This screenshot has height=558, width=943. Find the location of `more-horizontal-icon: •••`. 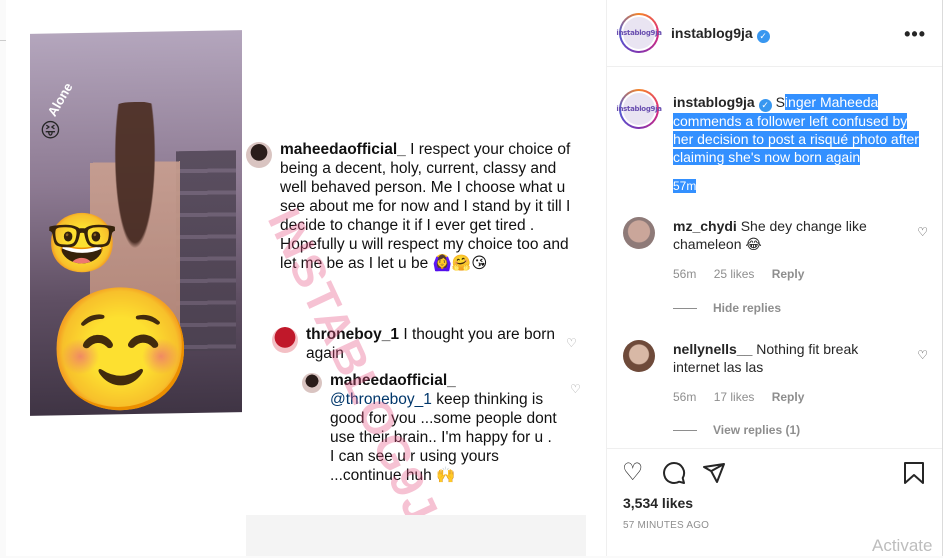

more-horizontal-icon: ••• is located at coordinates (915, 34).